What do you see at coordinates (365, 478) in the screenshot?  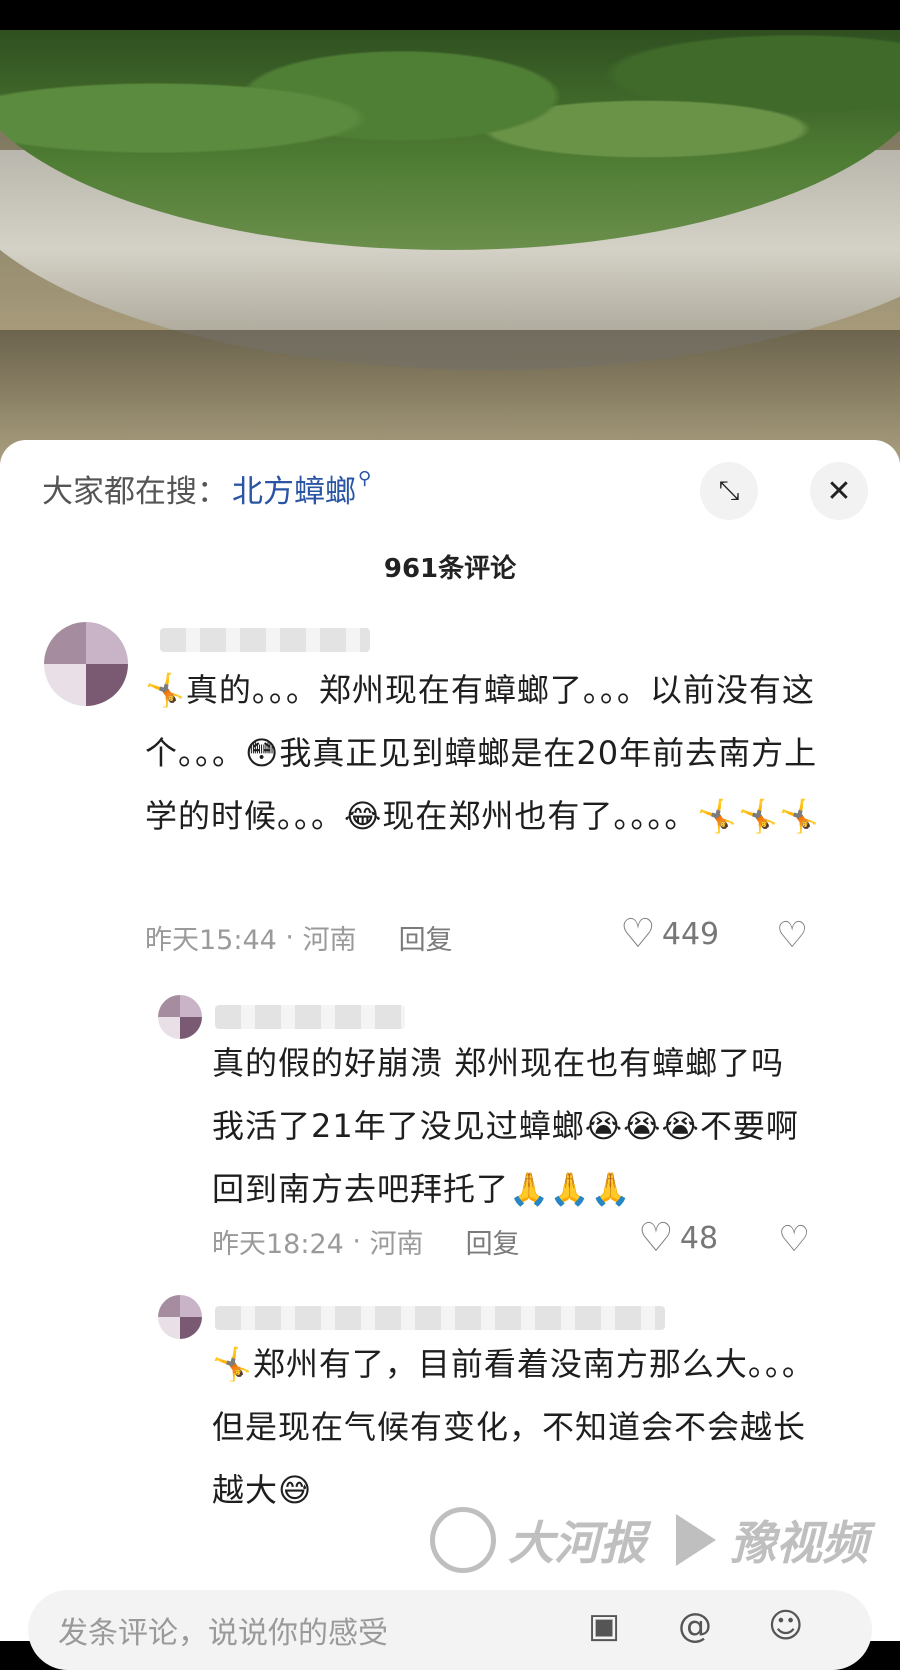 I see `search-icon: ⚲` at bounding box center [365, 478].